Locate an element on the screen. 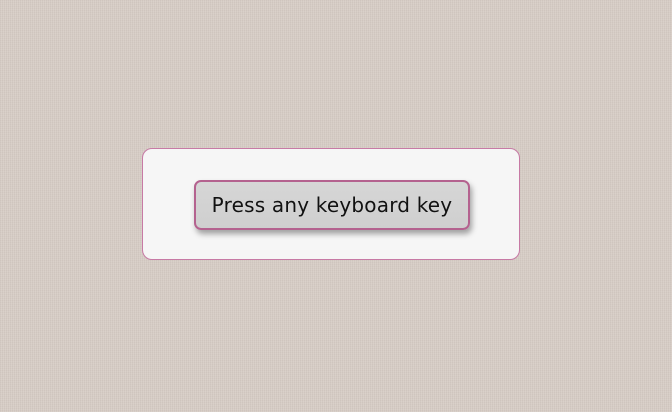 This screenshot has height=412, width=672. press-key-button: Press any keyboard key is located at coordinates (332, 205).